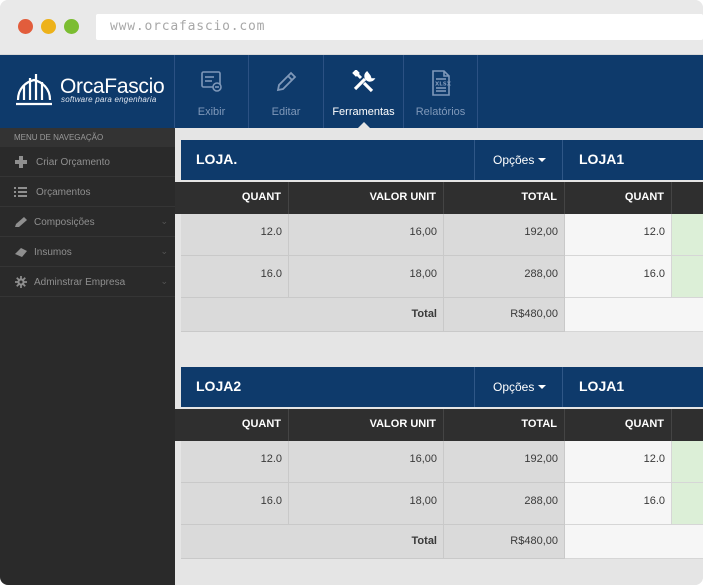  What do you see at coordinates (504, 235) in the screenshot?
I see `total-cell: 192,00` at bounding box center [504, 235].